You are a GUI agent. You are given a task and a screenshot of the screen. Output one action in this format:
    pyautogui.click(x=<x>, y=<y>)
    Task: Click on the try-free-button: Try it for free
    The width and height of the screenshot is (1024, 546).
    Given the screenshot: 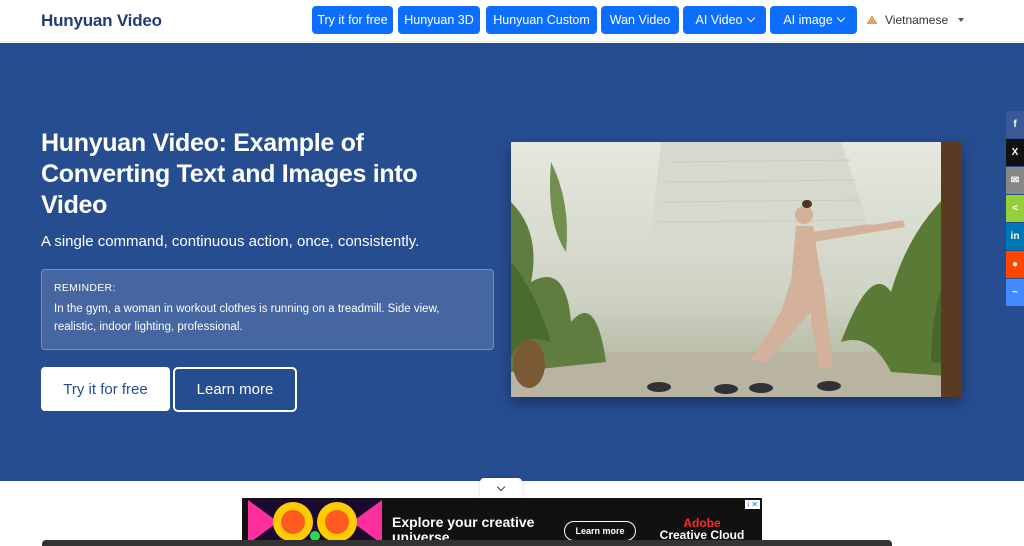 What is the action you would take?
    pyautogui.click(x=105, y=389)
    